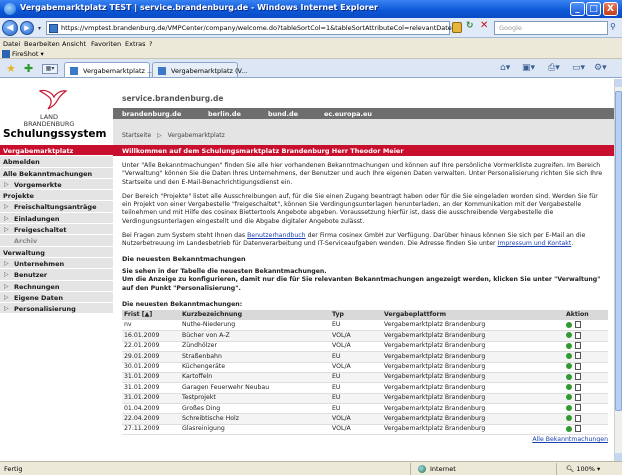 The image size is (622, 475). I want to click on tab-vergabemarktplatz-1: Vergabemarktplatz ...×, so click(114, 69).